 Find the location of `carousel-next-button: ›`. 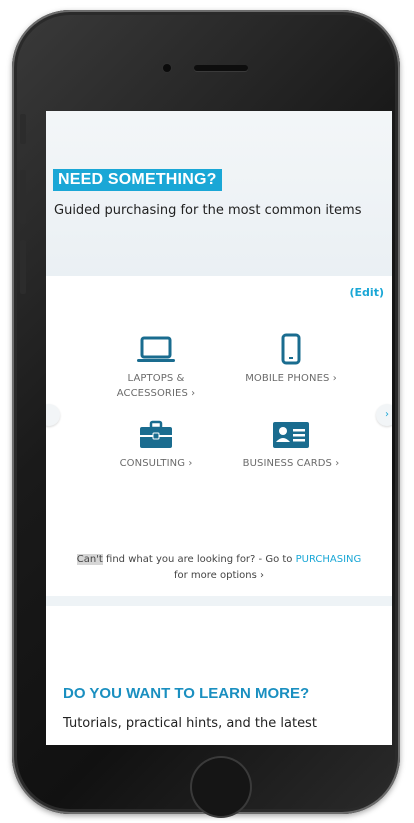

carousel-next-button: › is located at coordinates (384, 415).